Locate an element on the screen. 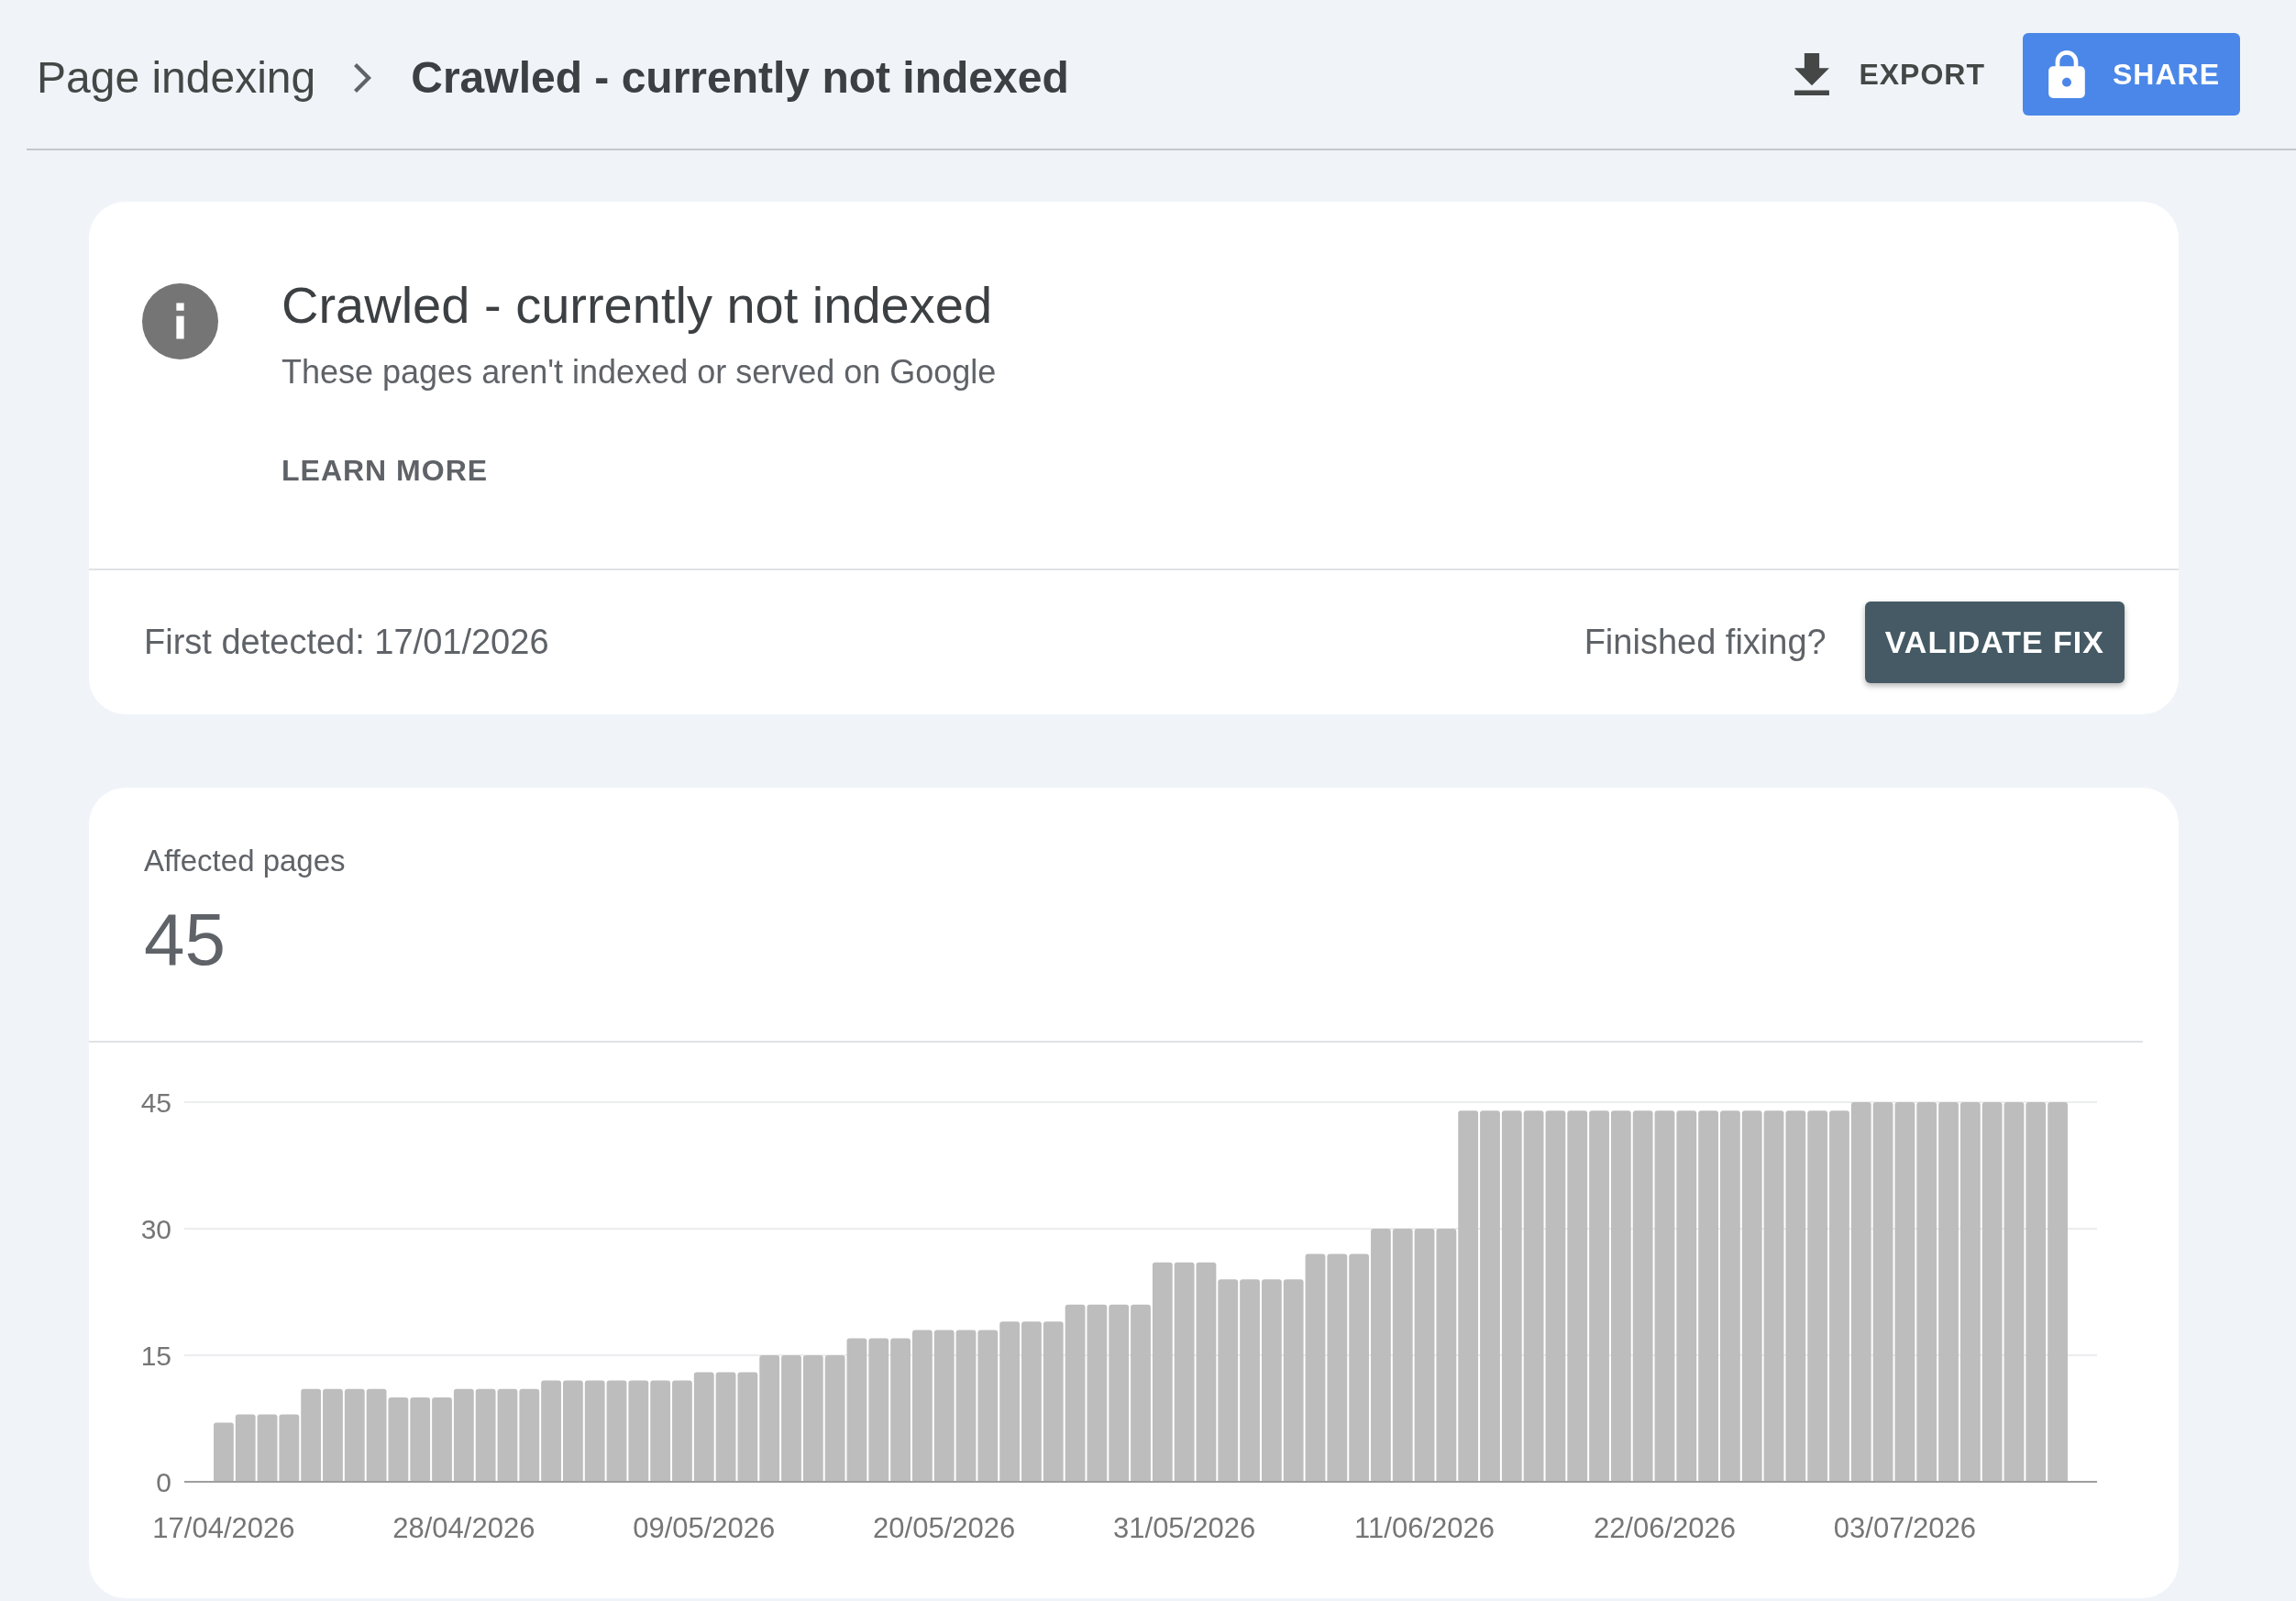  y-axis-label: 0 is located at coordinates (163, 1481).